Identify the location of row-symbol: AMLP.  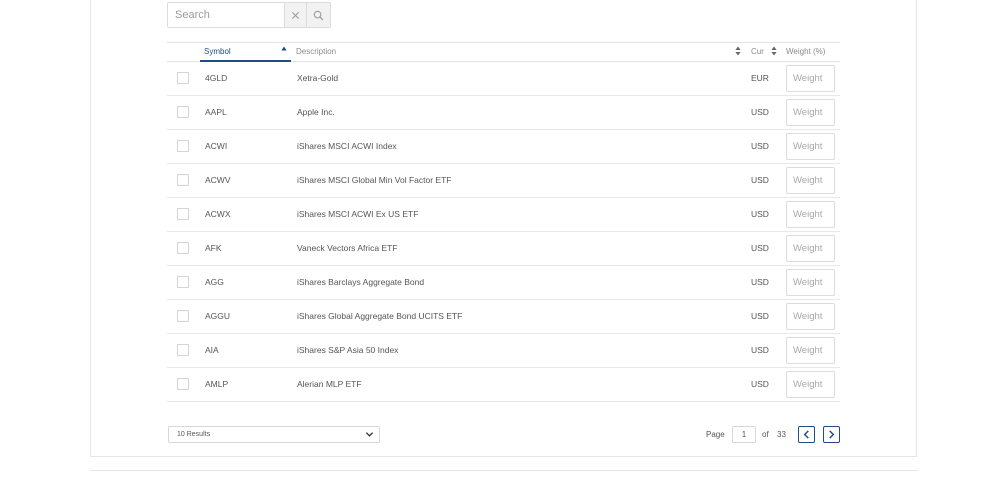
(217, 384).